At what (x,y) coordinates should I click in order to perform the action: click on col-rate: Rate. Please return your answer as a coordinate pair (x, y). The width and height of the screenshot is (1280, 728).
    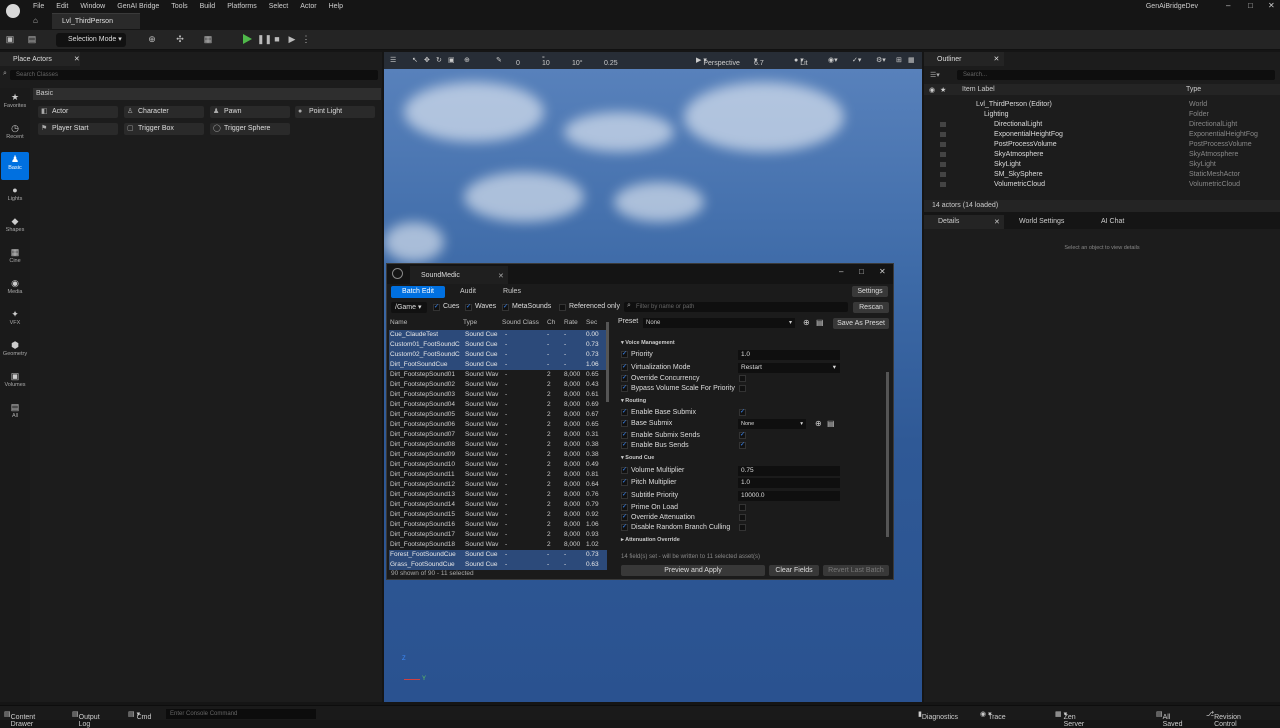
    Looking at the image, I should click on (571, 322).